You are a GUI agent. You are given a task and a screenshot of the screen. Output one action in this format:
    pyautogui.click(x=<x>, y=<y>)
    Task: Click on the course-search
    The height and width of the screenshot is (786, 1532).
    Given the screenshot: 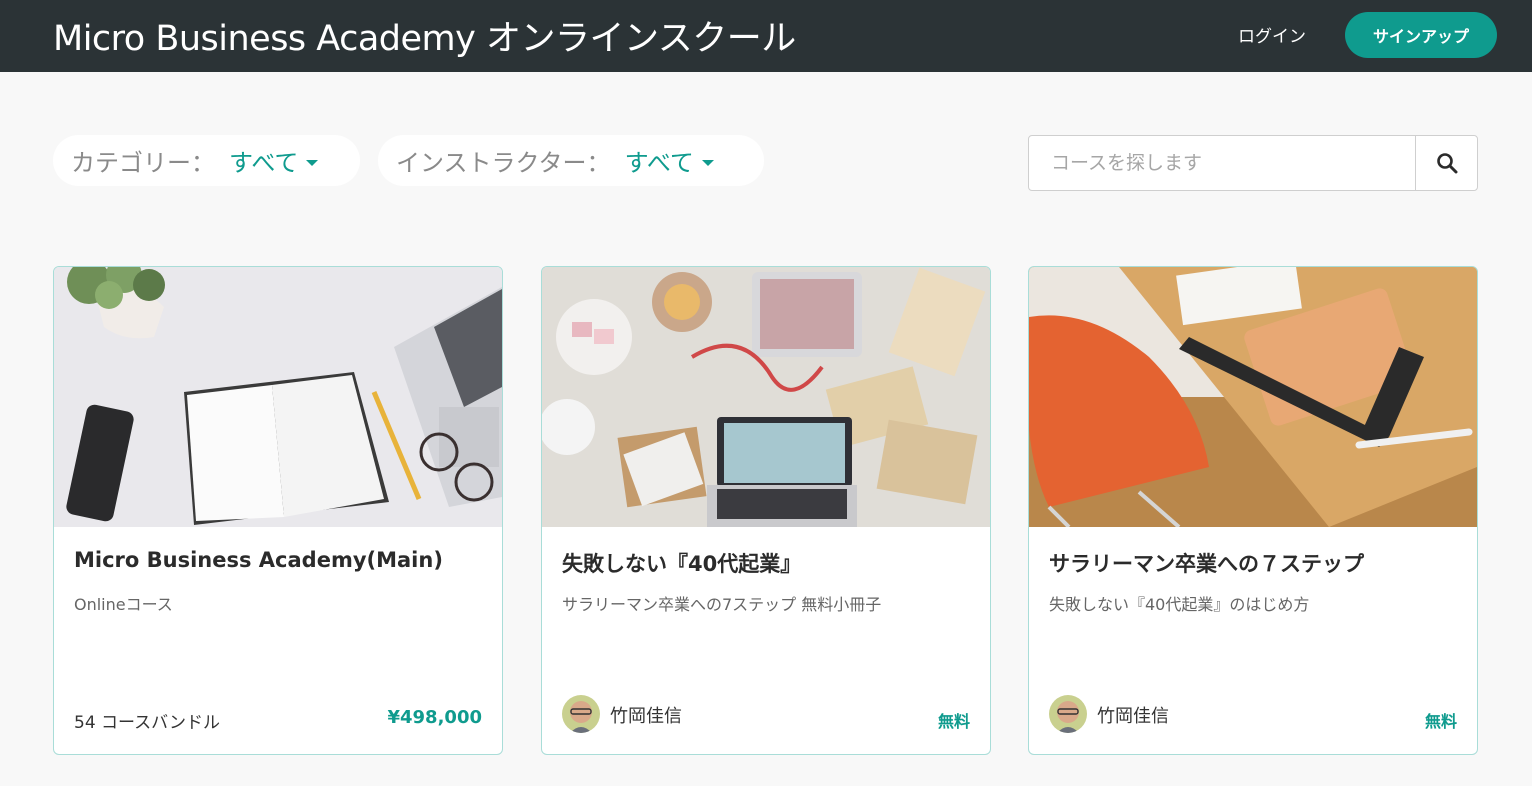 What is the action you would take?
    pyautogui.click(x=1253, y=163)
    